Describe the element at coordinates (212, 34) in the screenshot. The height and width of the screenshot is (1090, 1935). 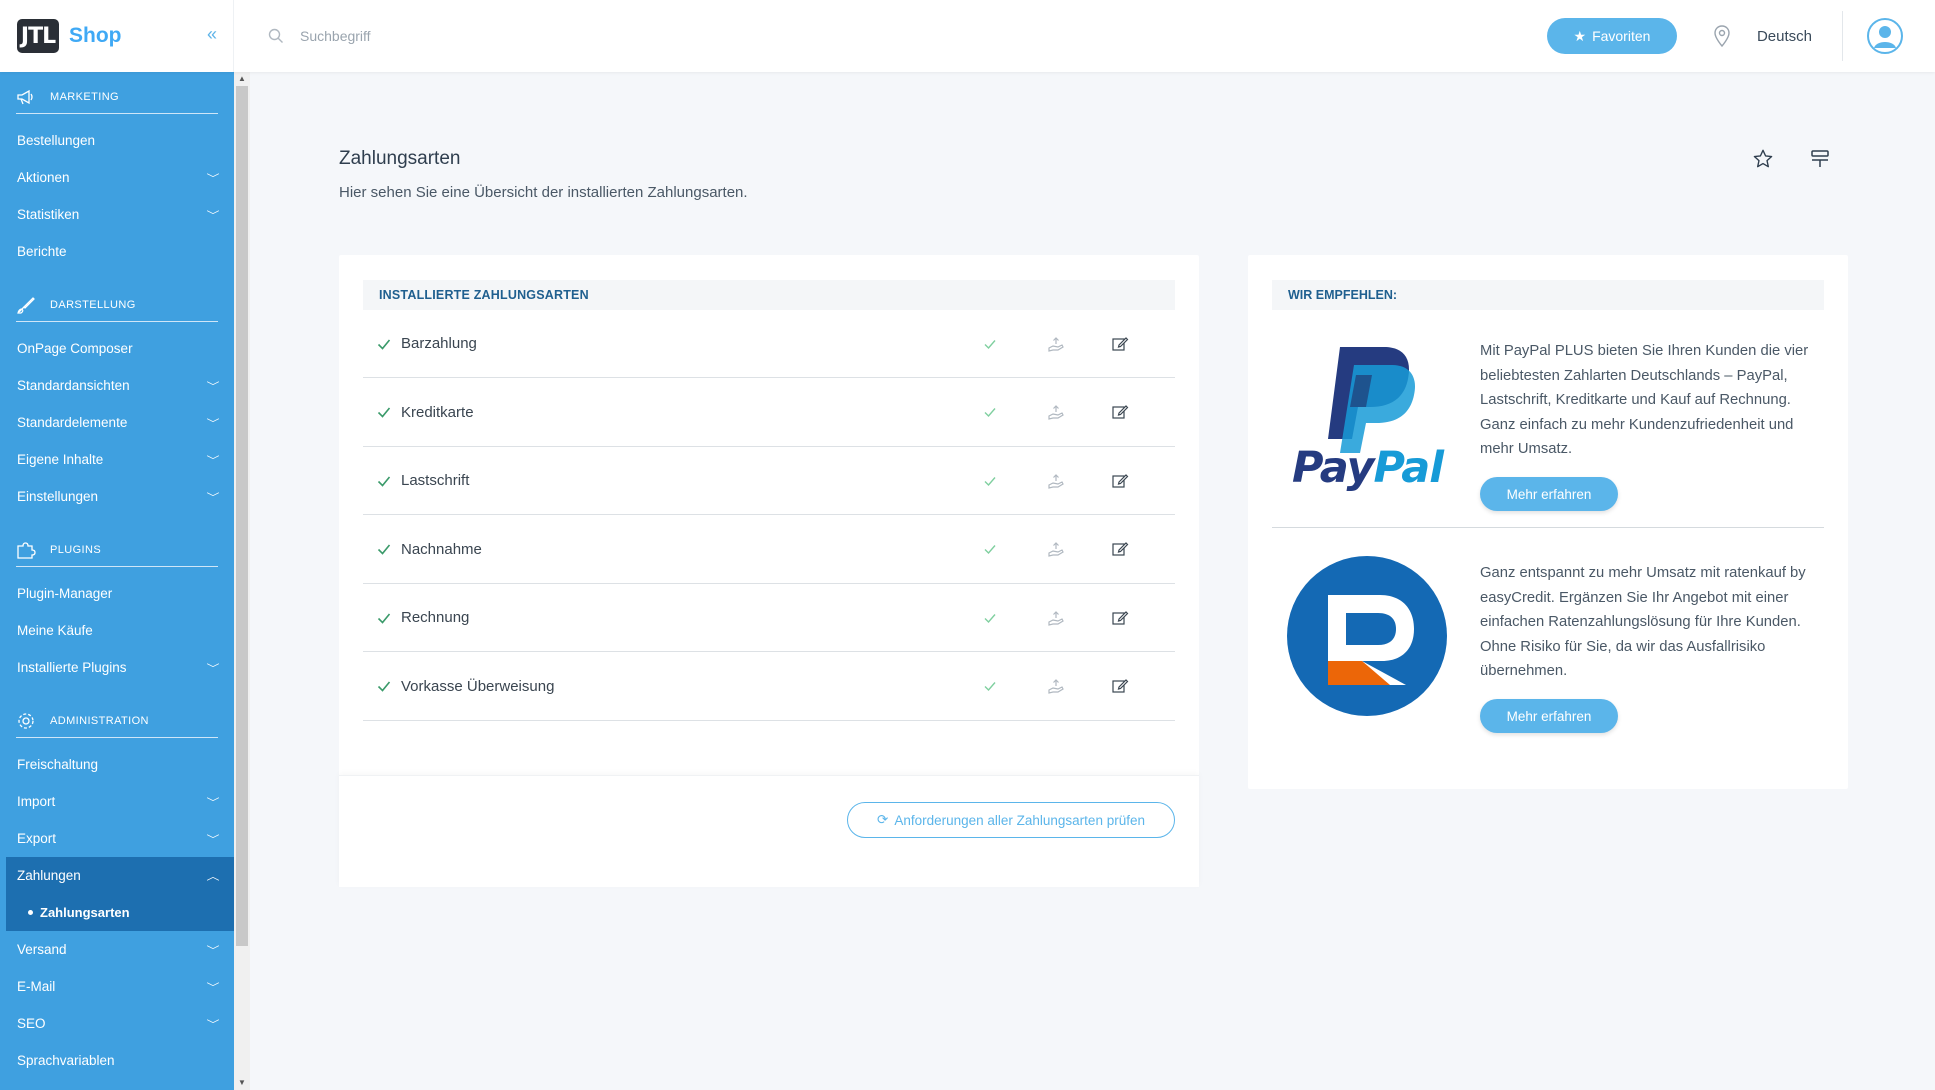
I see `collapse-sidebar-button: «` at that location.